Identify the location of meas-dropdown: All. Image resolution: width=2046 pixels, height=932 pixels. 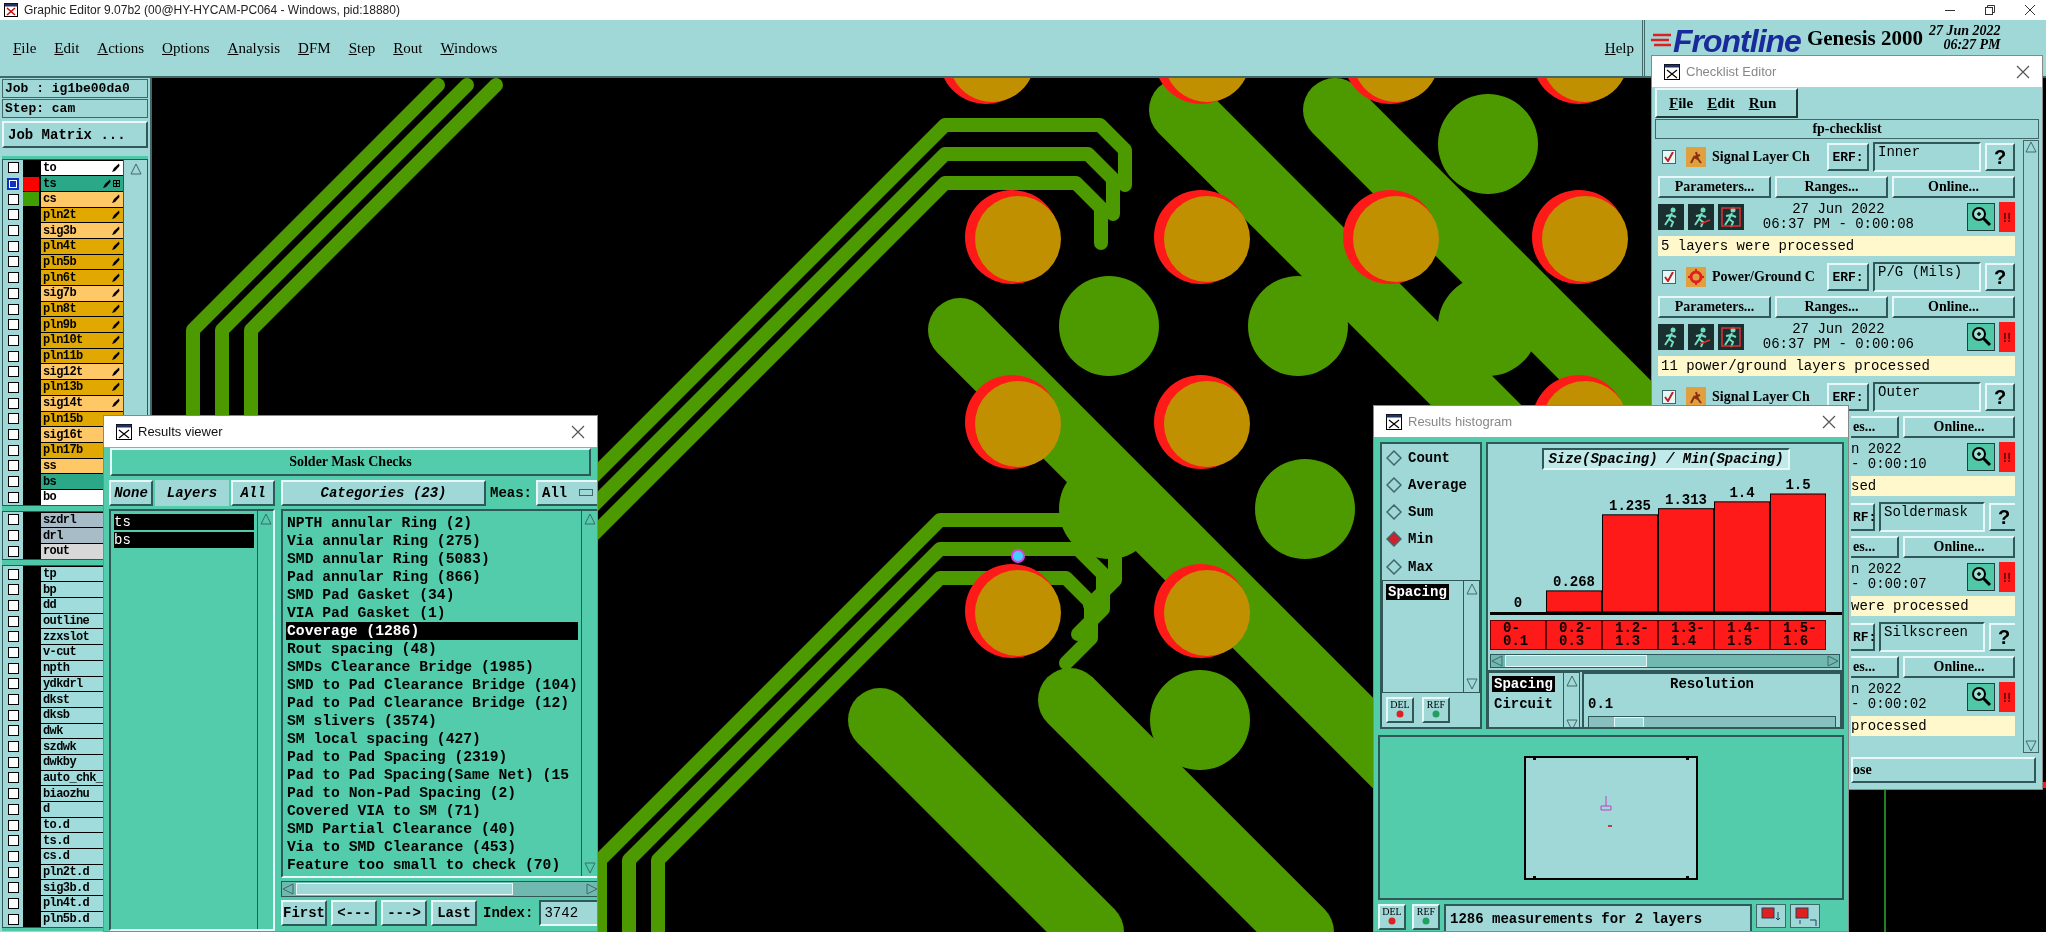
(566, 493).